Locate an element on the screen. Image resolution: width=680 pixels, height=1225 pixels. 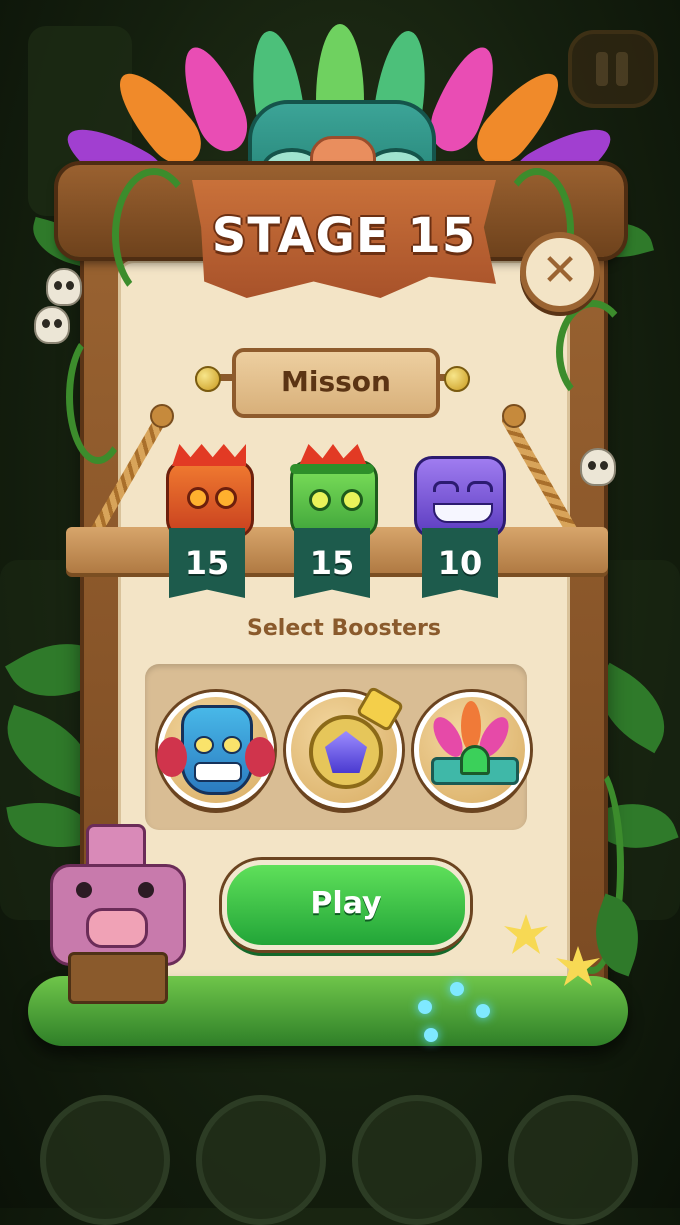
gem-amulet-booster-icon is located at coordinates (346, 752).